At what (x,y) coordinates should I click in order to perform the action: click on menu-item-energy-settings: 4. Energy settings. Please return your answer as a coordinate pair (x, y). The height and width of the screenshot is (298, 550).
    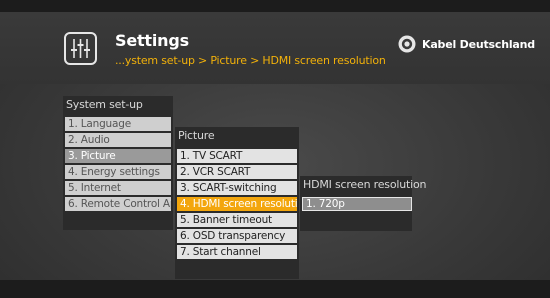
    Looking at the image, I should click on (118, 172).